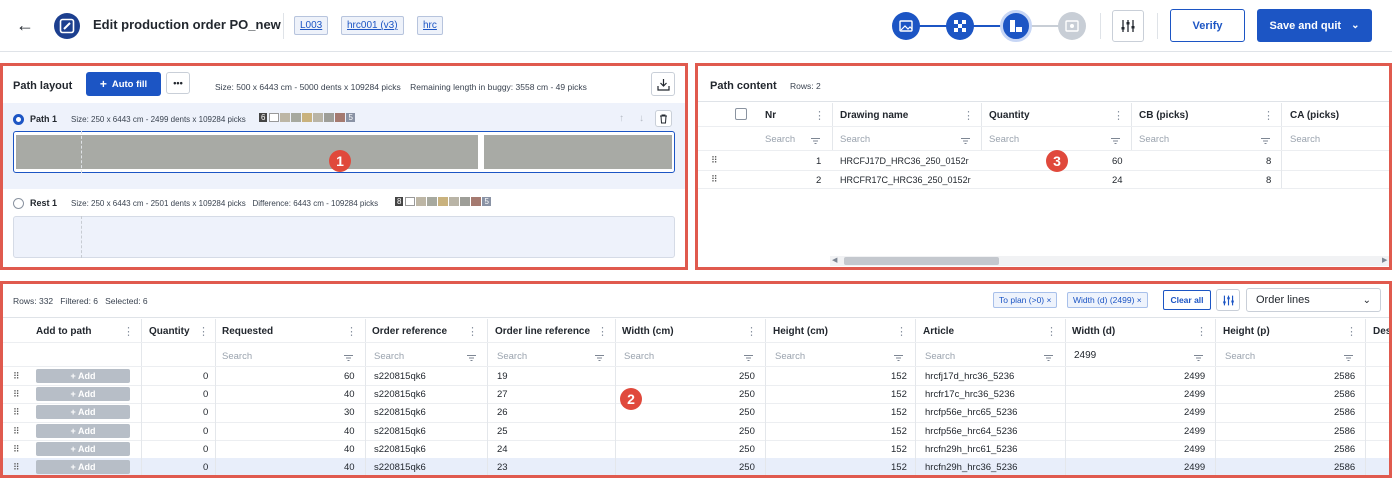 This screenshot has width=1392, height=478. Describe the element at coordinates (874, 115) in the screenshot. I see `column-header: Drawing name` at that location.